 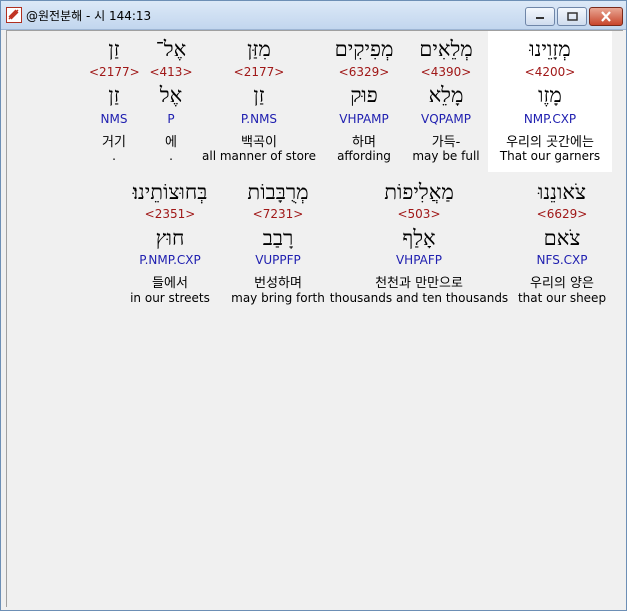 I want to click on strong-number: <6629>, so click(x=562, y=214).